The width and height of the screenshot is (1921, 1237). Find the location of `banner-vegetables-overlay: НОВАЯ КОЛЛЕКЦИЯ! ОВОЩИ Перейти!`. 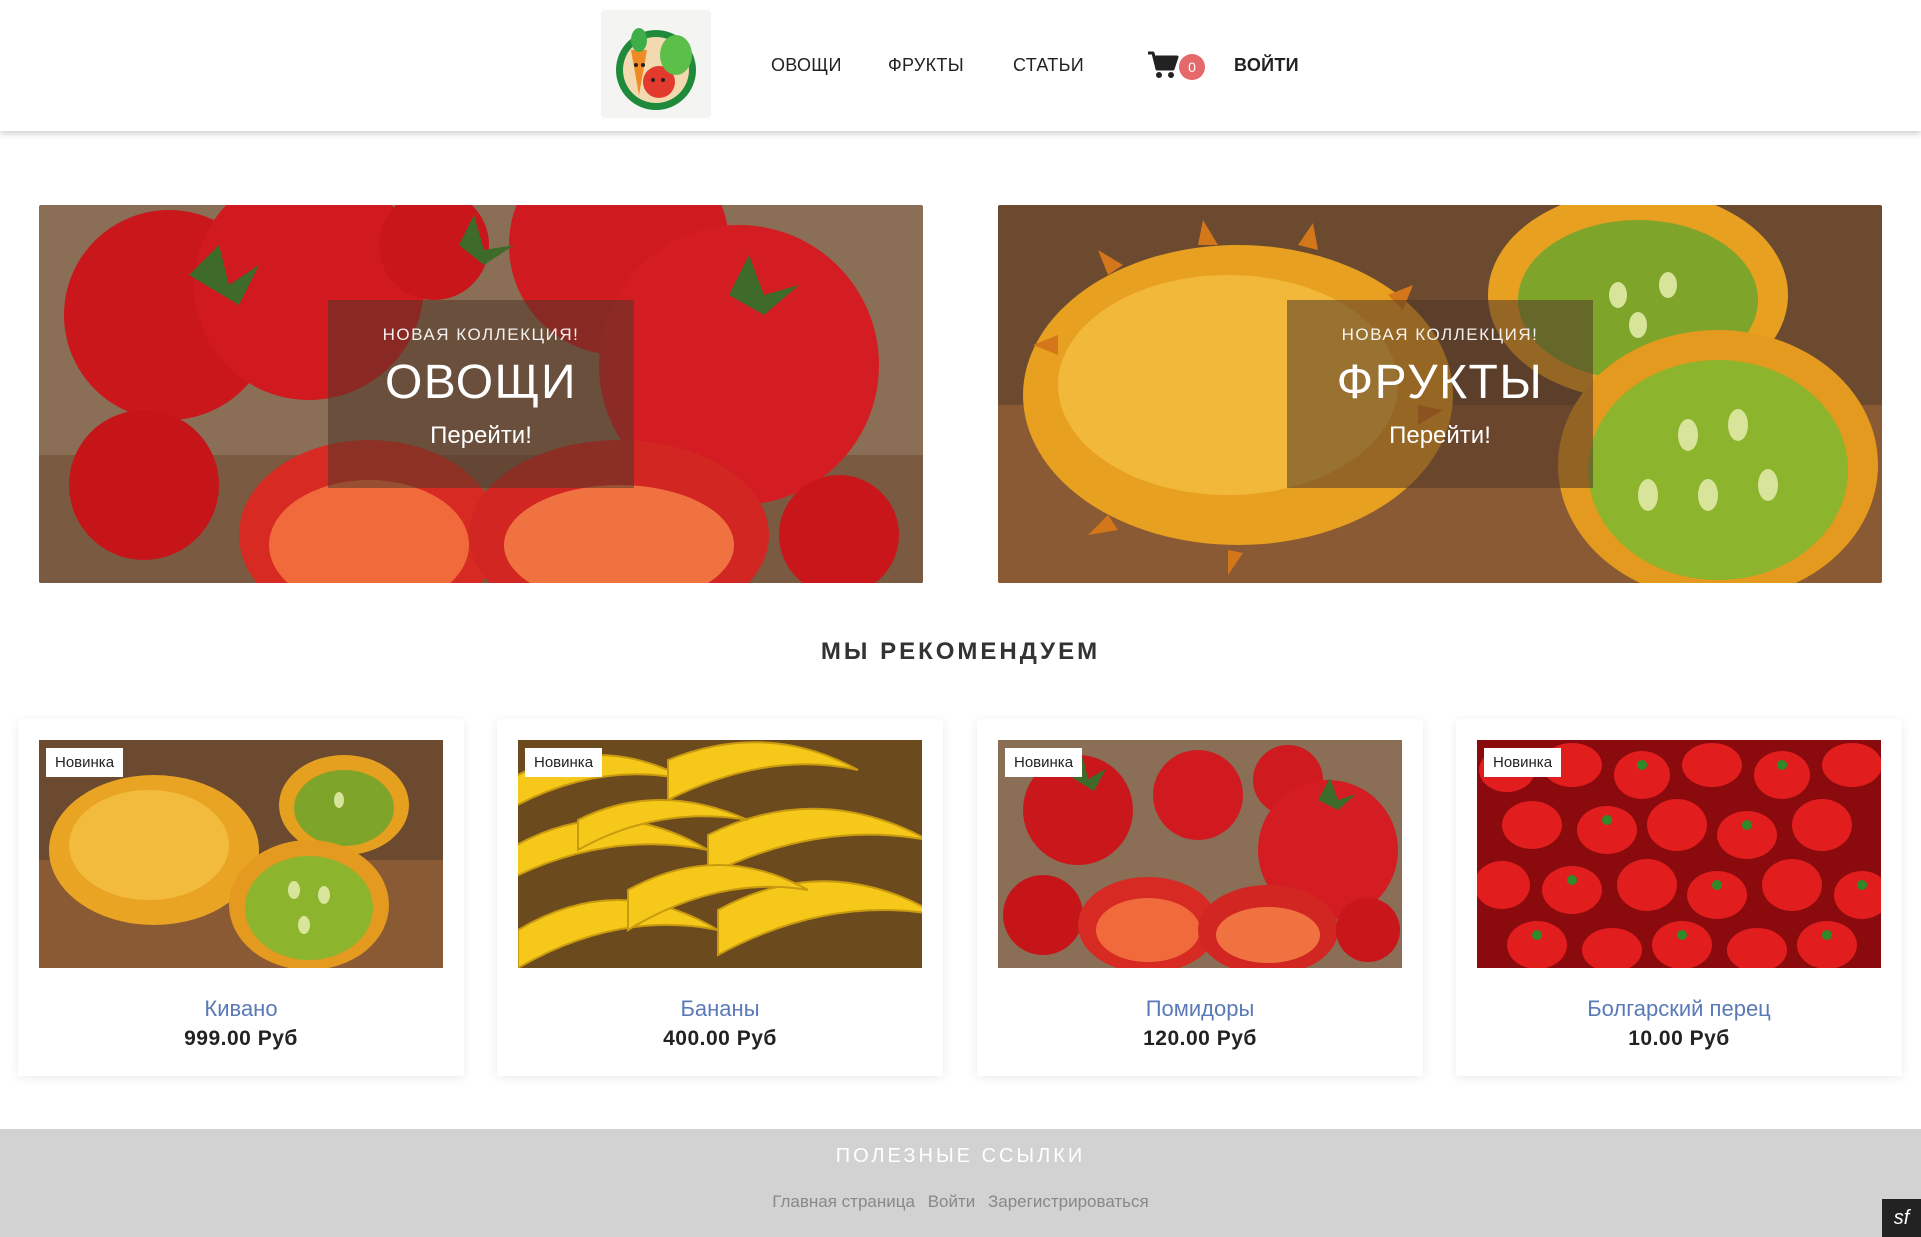

banner-vegetables-overlay: НОВАЯ КОЛЛЕКЦИЯ! ОВОЩИ Перейти! is located at coordinates (481, 394).